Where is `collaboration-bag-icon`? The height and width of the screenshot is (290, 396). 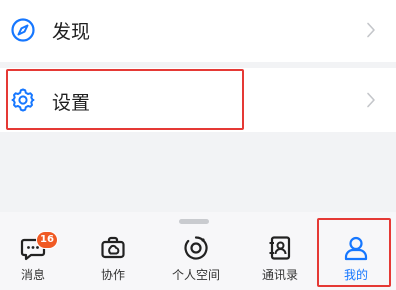 collaboration-bag-icon is located at coordinates (113, 247).